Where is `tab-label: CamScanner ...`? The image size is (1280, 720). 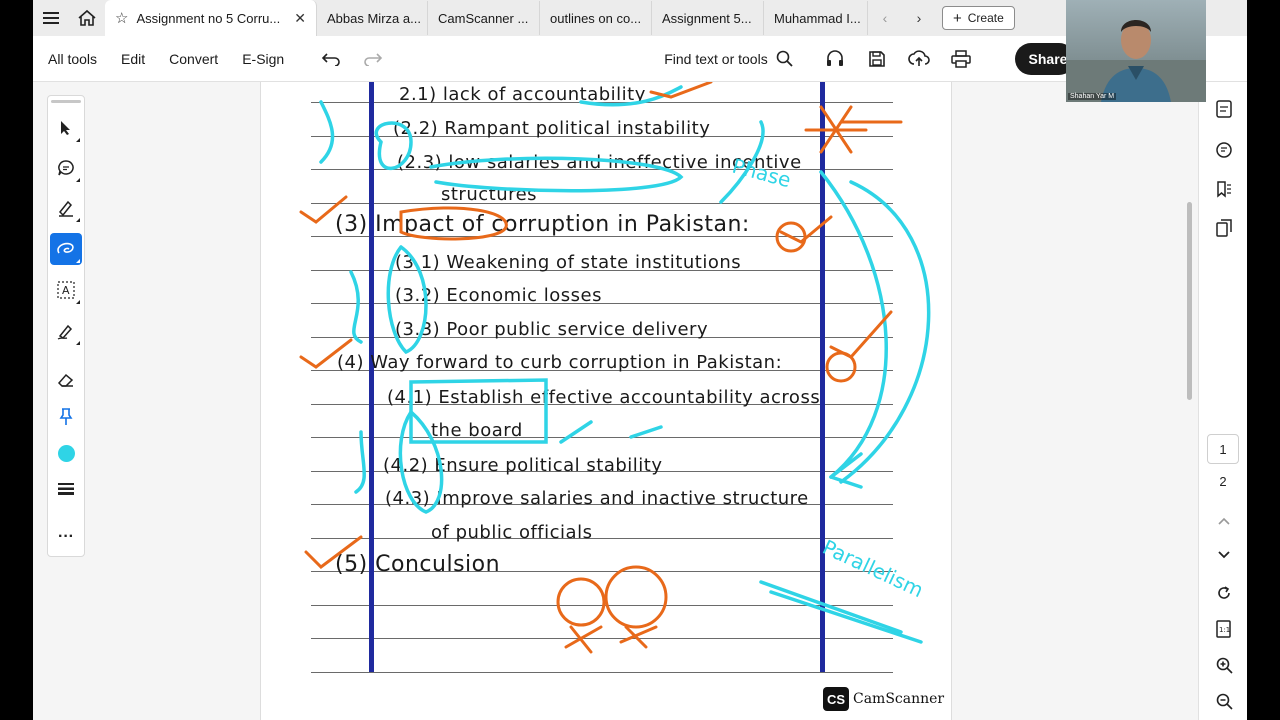 tab-label: CamScanner ... is located at coordinates (483, 18).